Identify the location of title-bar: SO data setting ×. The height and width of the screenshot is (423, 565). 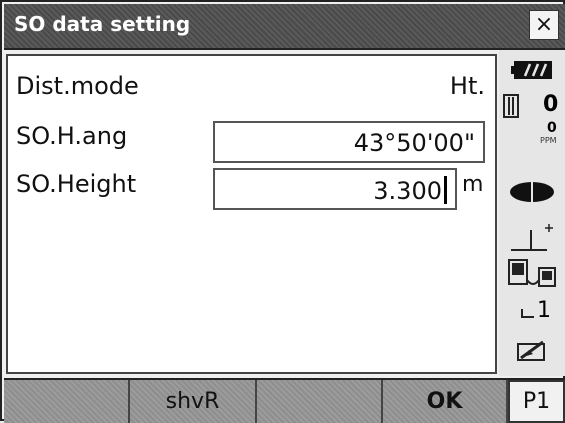
(284, 27).